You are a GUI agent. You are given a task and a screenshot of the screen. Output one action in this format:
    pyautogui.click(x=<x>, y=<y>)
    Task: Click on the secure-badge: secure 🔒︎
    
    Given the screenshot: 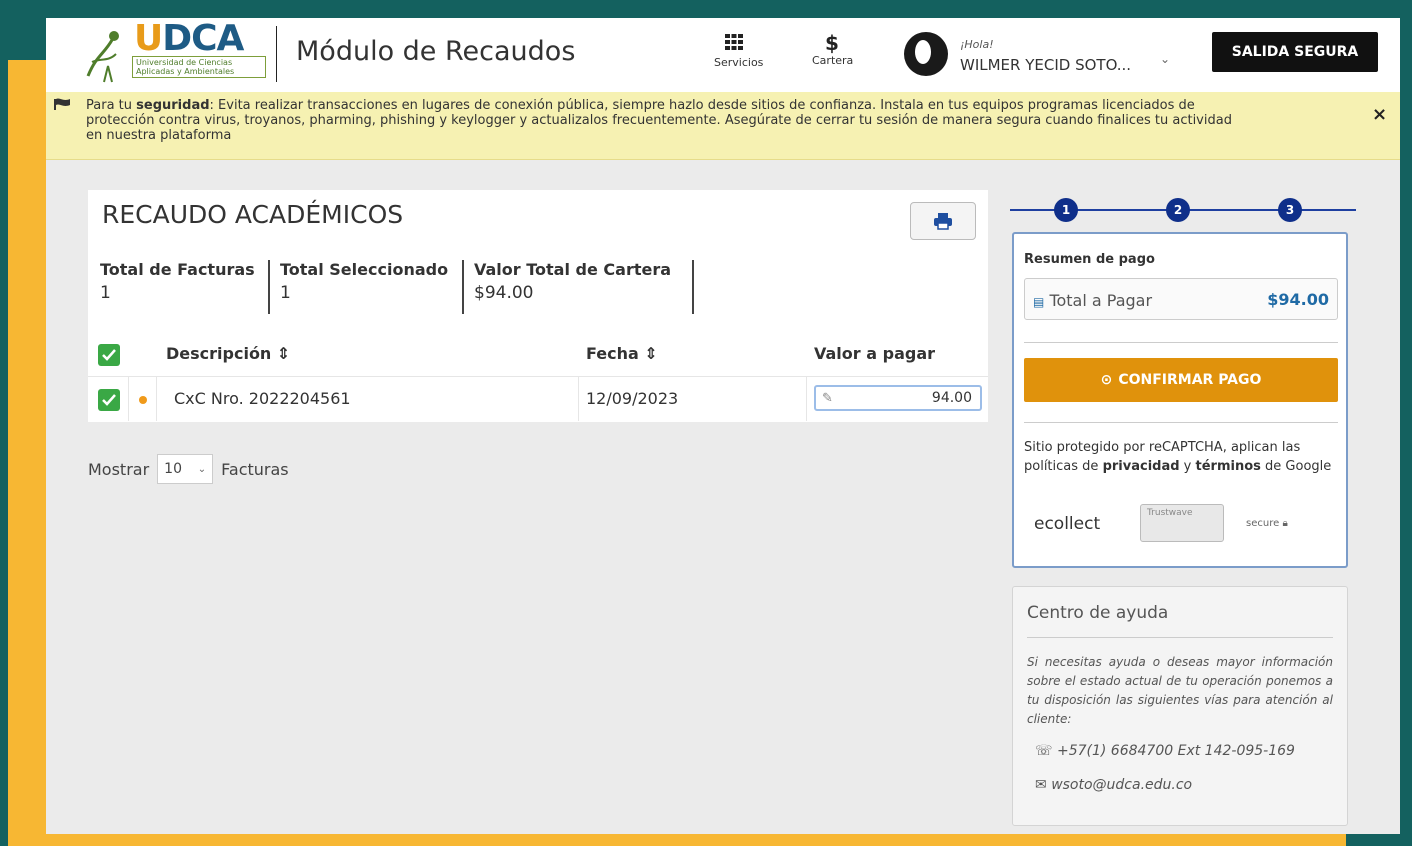 What is the action you would take?
    pyautogui.click(x=1267, y=523)
    